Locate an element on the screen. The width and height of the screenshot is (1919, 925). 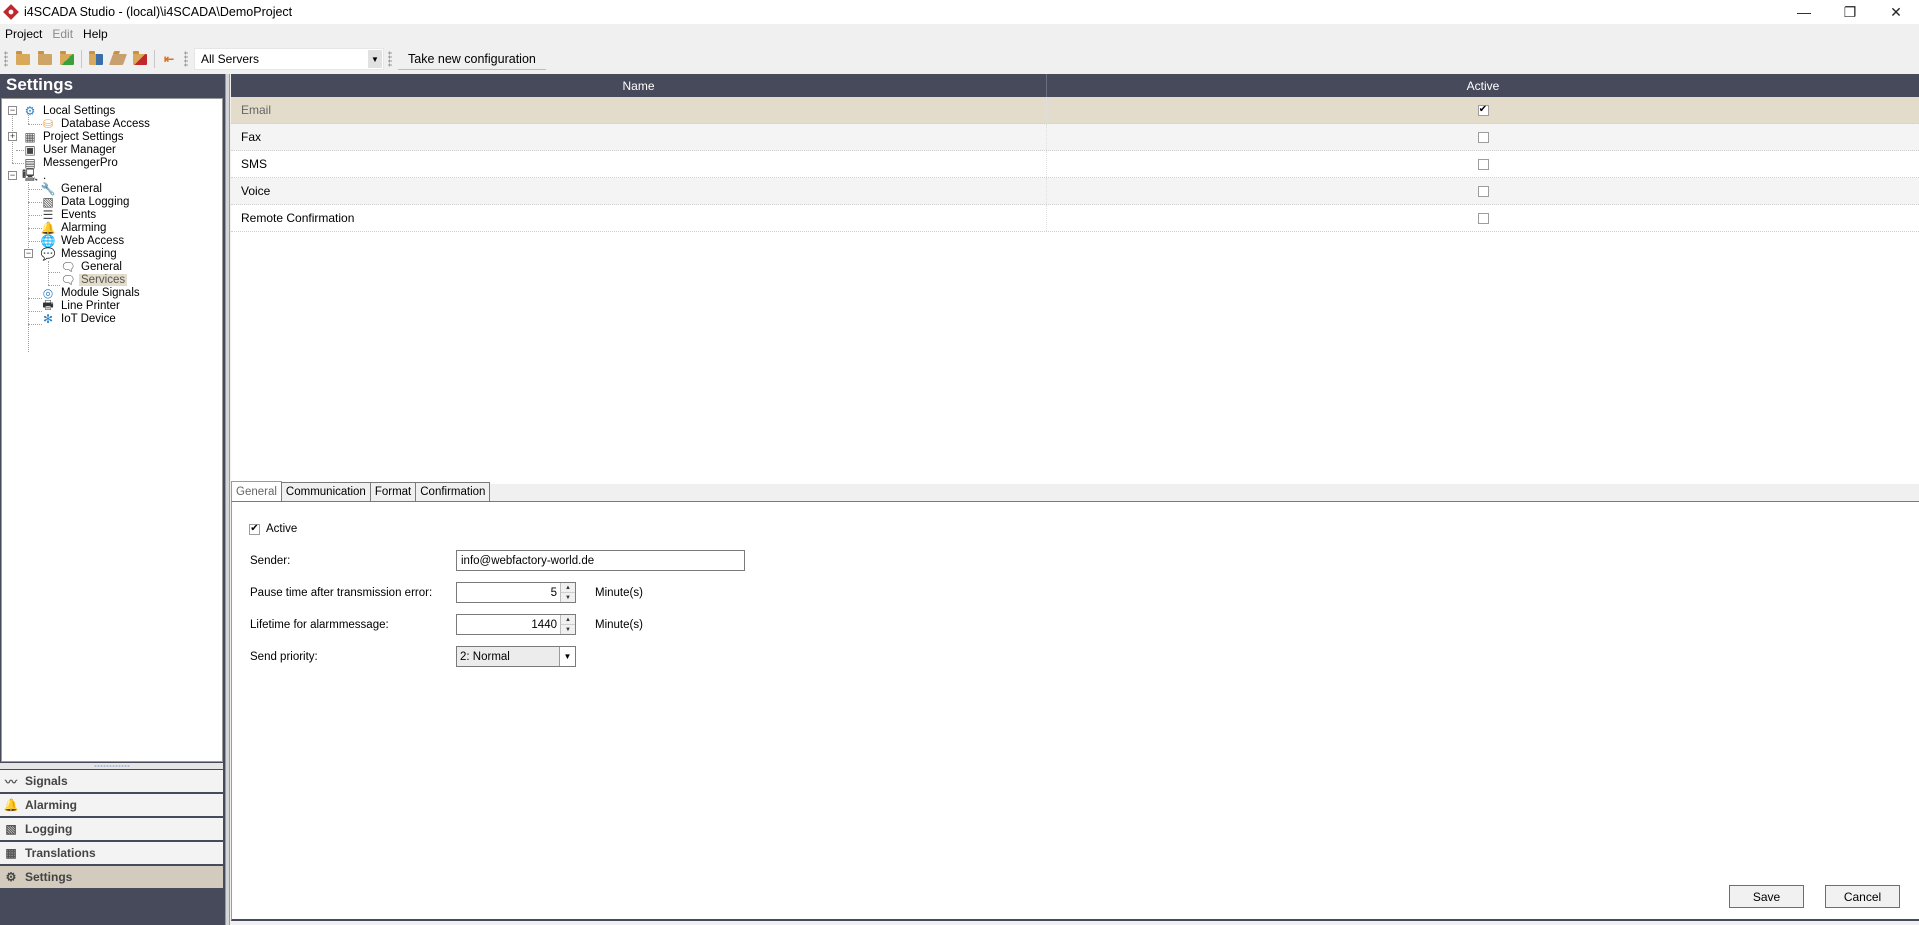
table-row: Remote Confirmation is located at coordinates (1075, 218).